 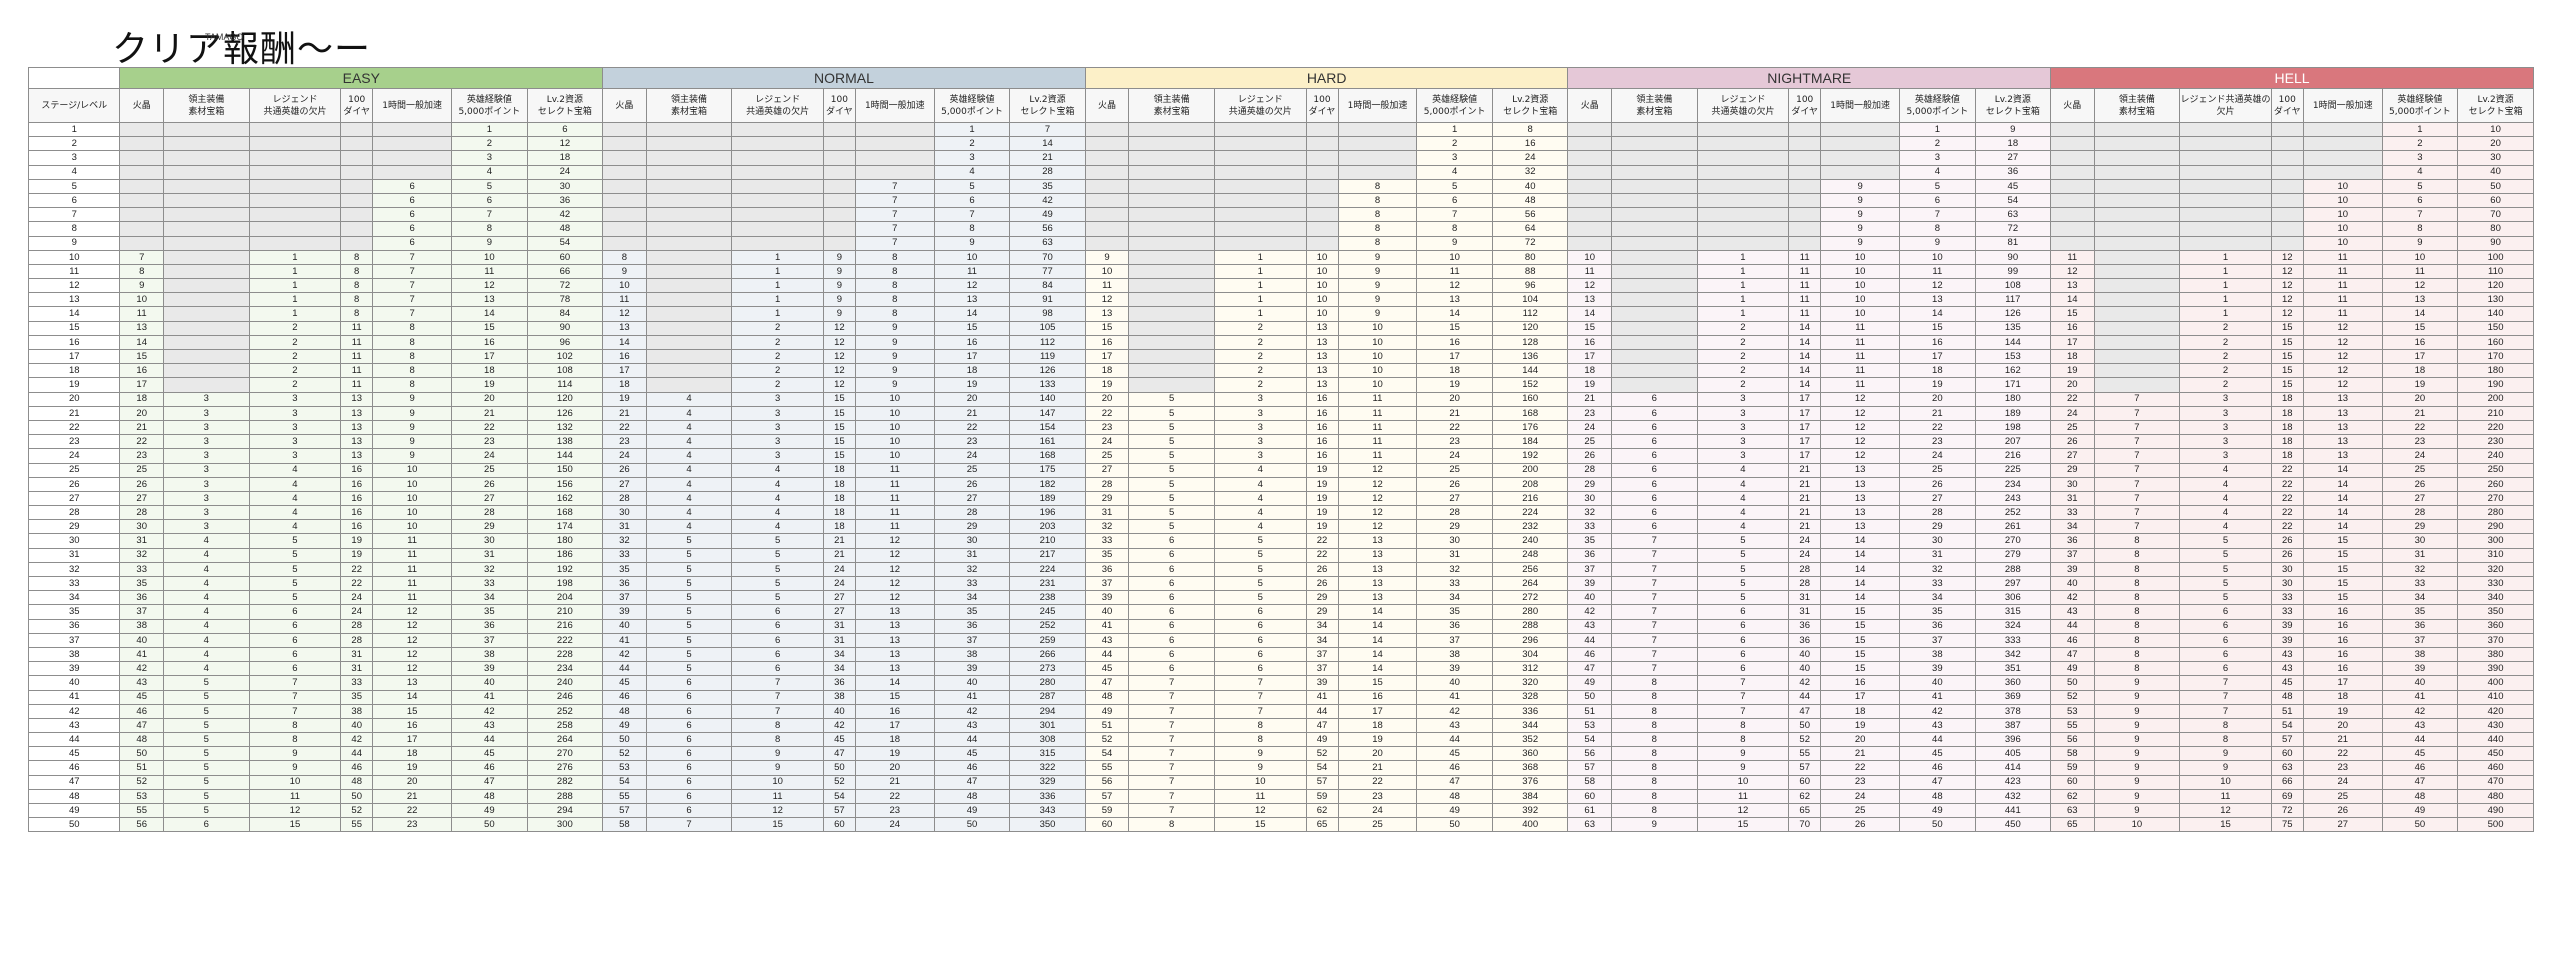 What do you see at coordinates (2072, 371) in the screenshot?
I see `table-cell: 19` at bounding box center [2072, 371].